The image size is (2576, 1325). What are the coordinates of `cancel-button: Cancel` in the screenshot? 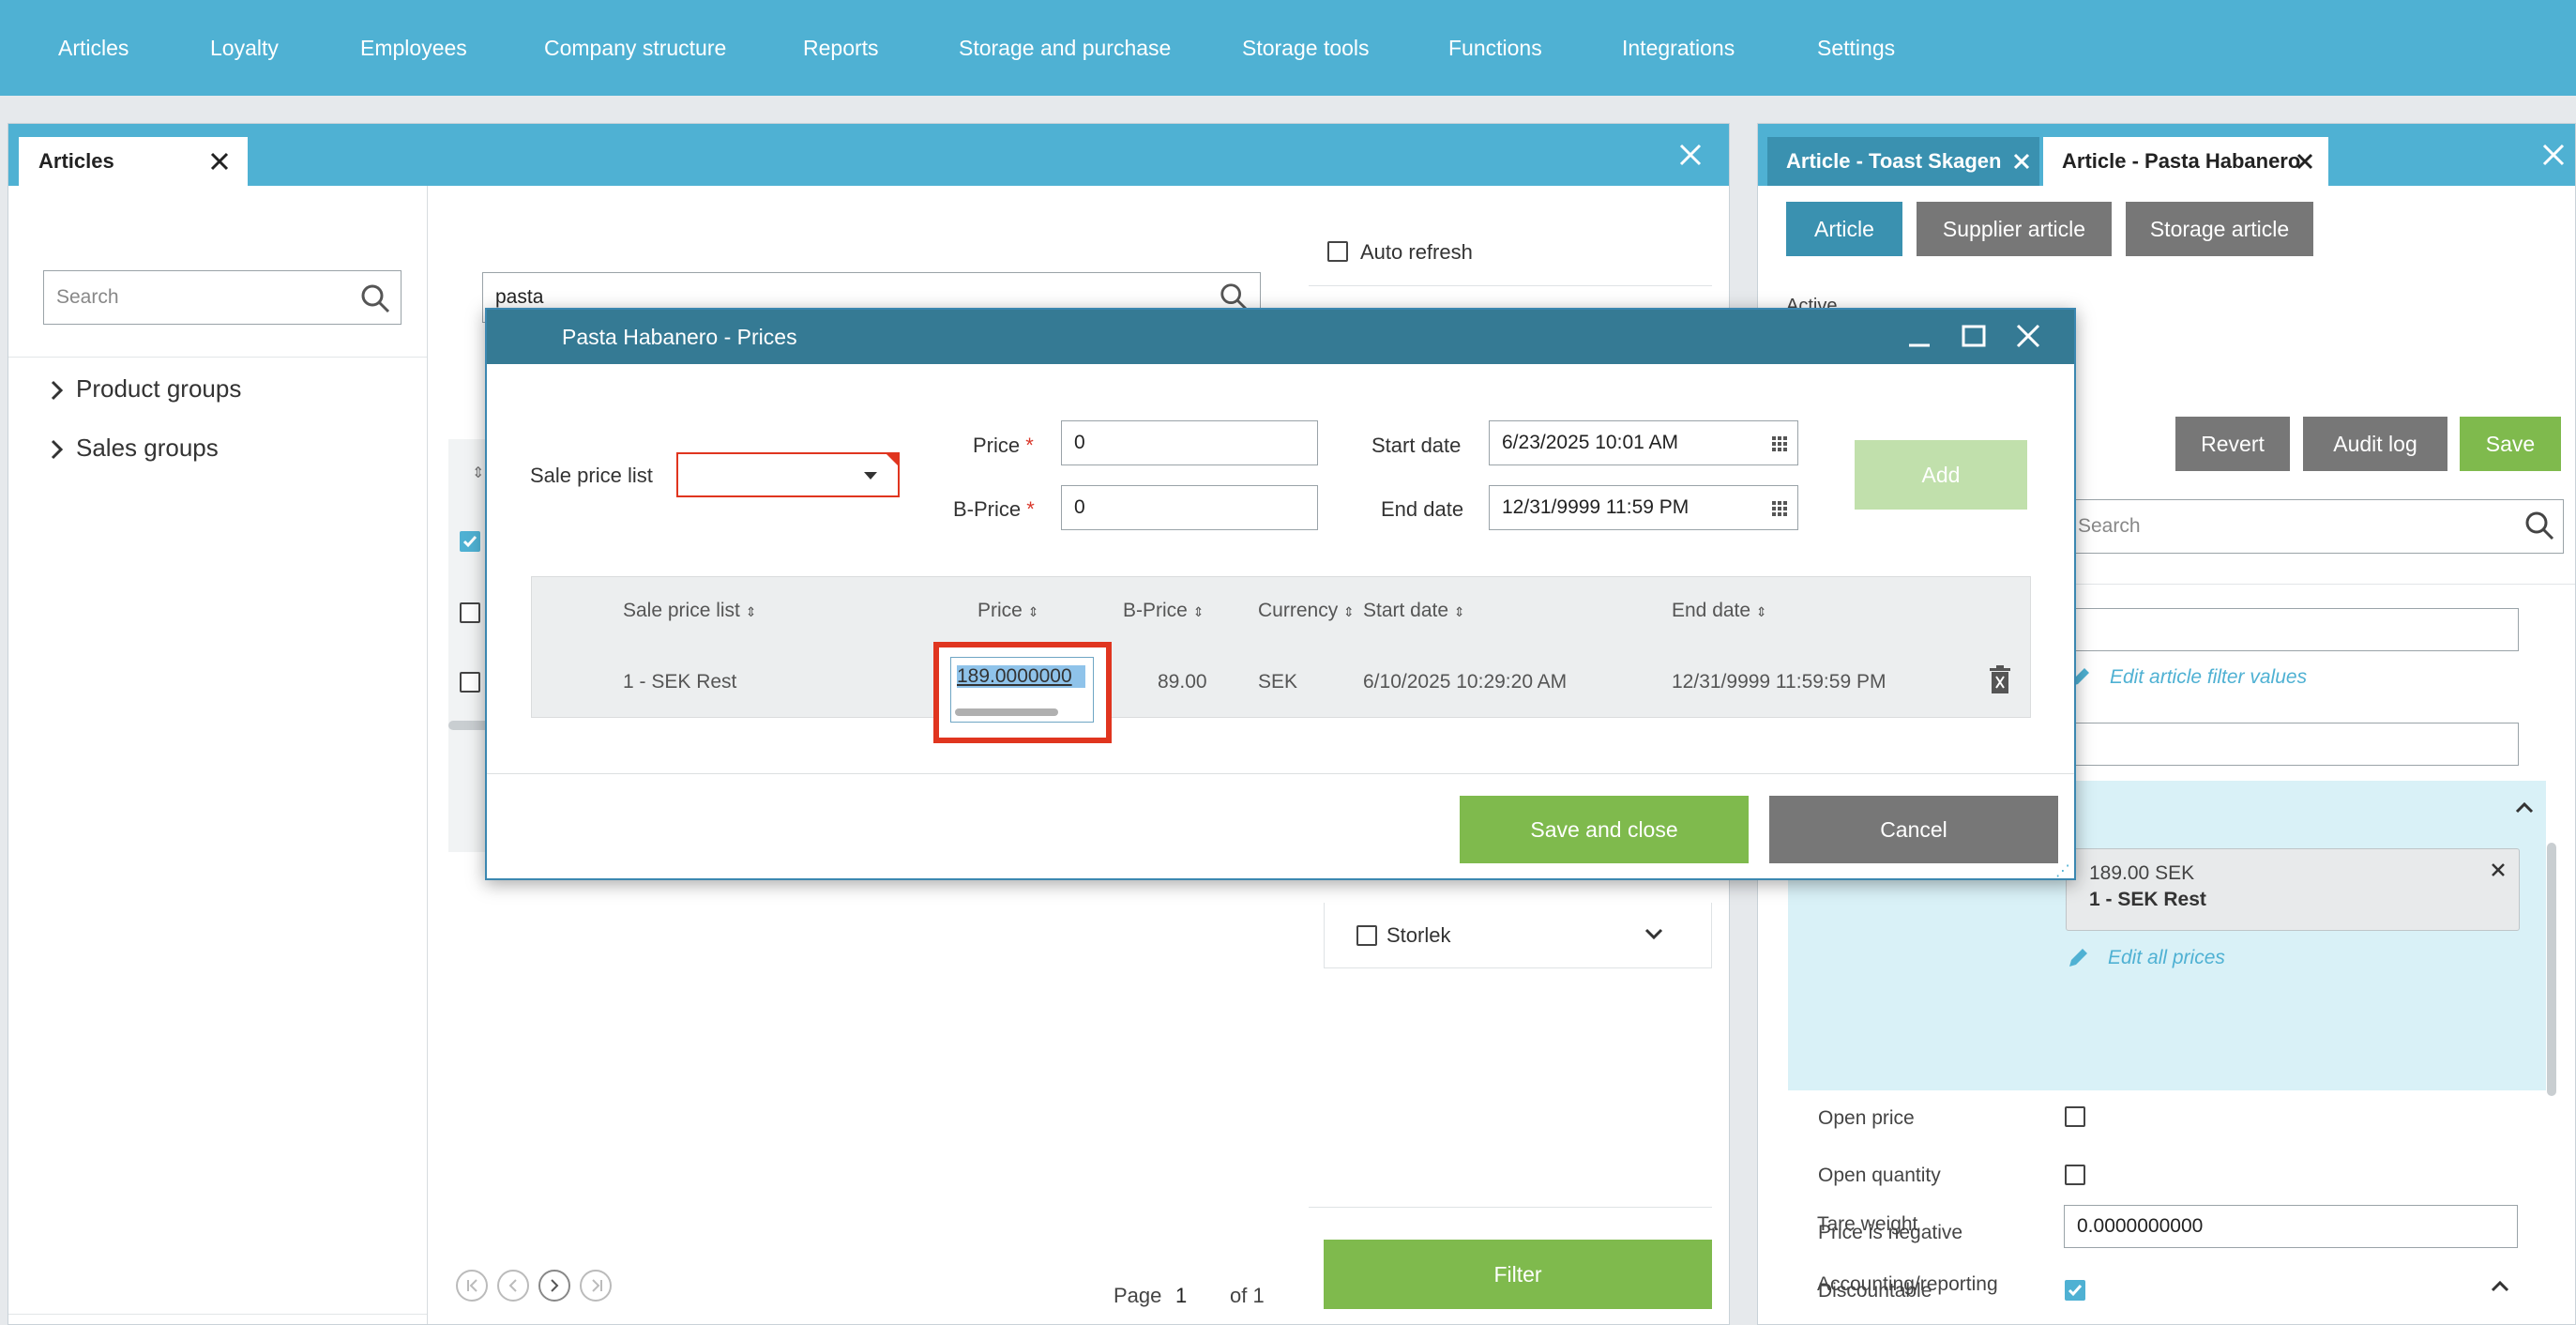 It's located at (1913, 829).